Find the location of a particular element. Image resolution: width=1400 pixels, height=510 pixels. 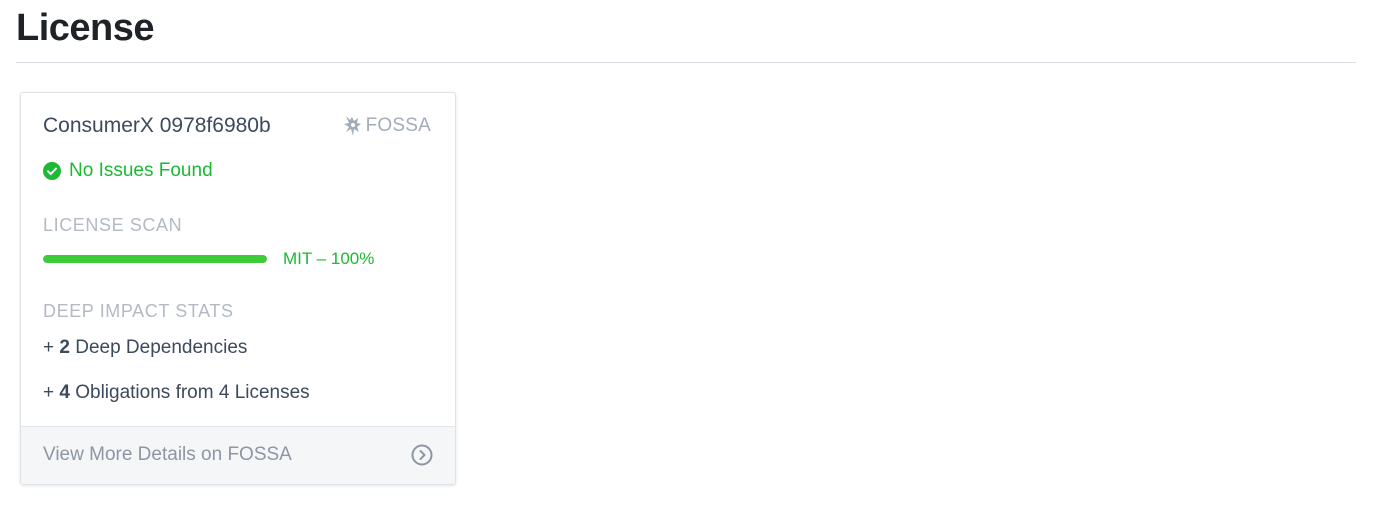

fossa-wordmark: FOSSA is located at coordinates (398, 125).